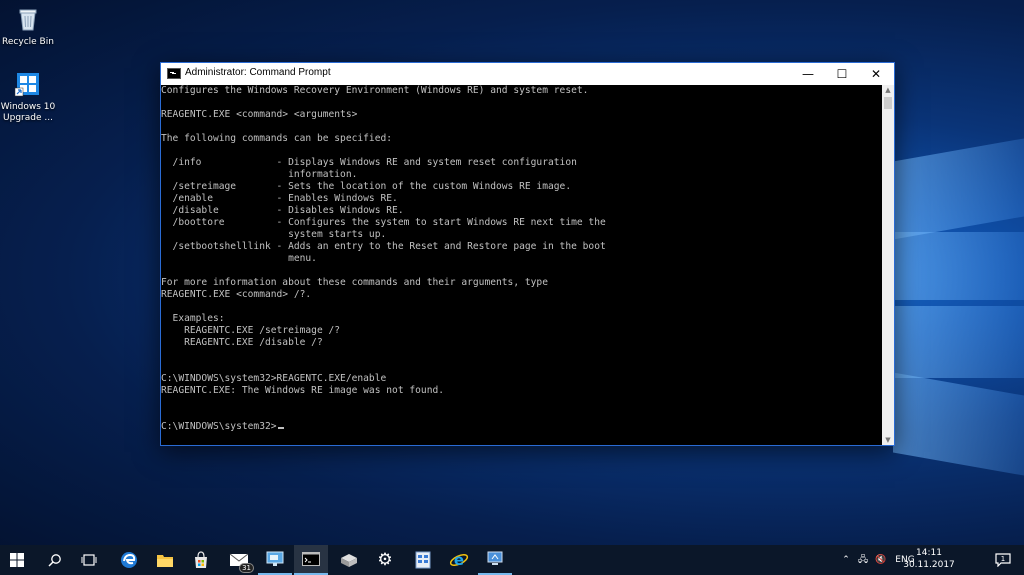 The width and height of the screenshot is (1024, 575). I want to click on drive-button, so click(349, 560).